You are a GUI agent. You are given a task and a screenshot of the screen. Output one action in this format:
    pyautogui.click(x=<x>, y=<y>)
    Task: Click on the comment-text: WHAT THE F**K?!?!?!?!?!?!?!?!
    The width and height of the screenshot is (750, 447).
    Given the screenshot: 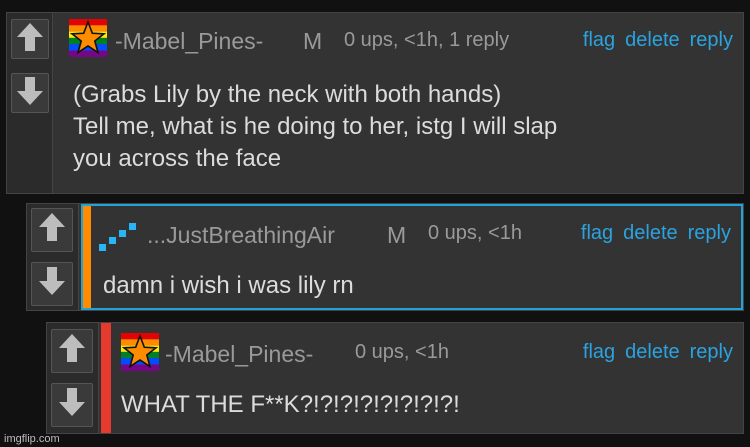 What is the action you would take?
    pyautogui.click(x=290, y=404)
    